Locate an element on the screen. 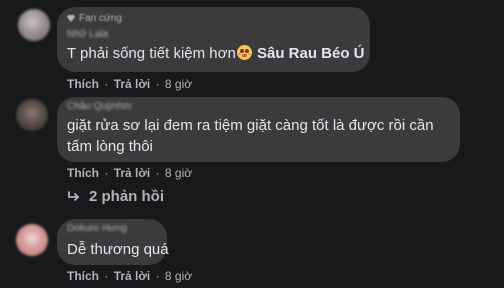 The image size is (504, 288). comment-text-line: tấm lòng thôi is located at coordinates (110, 146).